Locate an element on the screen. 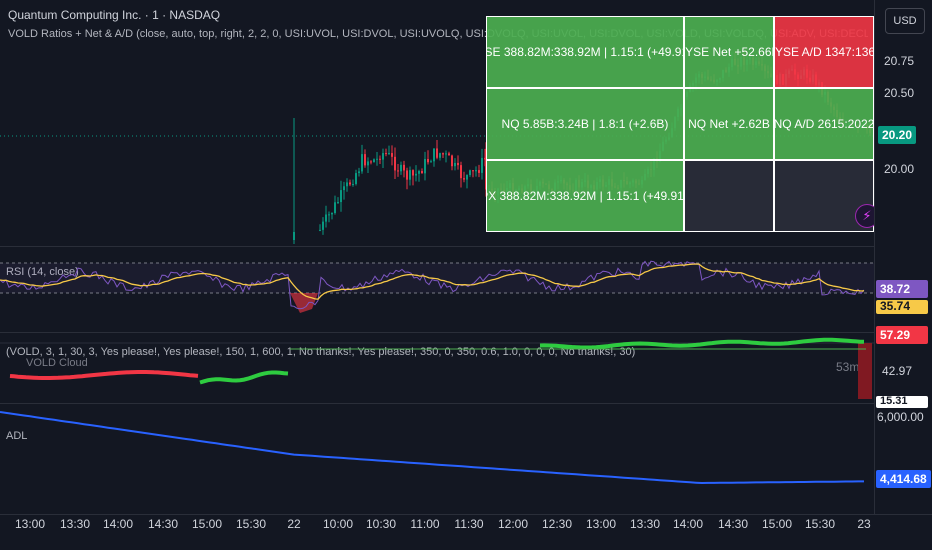 The width and height of the screenshot is (932, 550). time-tick: 11:30 is located at coordinates (469, 524).